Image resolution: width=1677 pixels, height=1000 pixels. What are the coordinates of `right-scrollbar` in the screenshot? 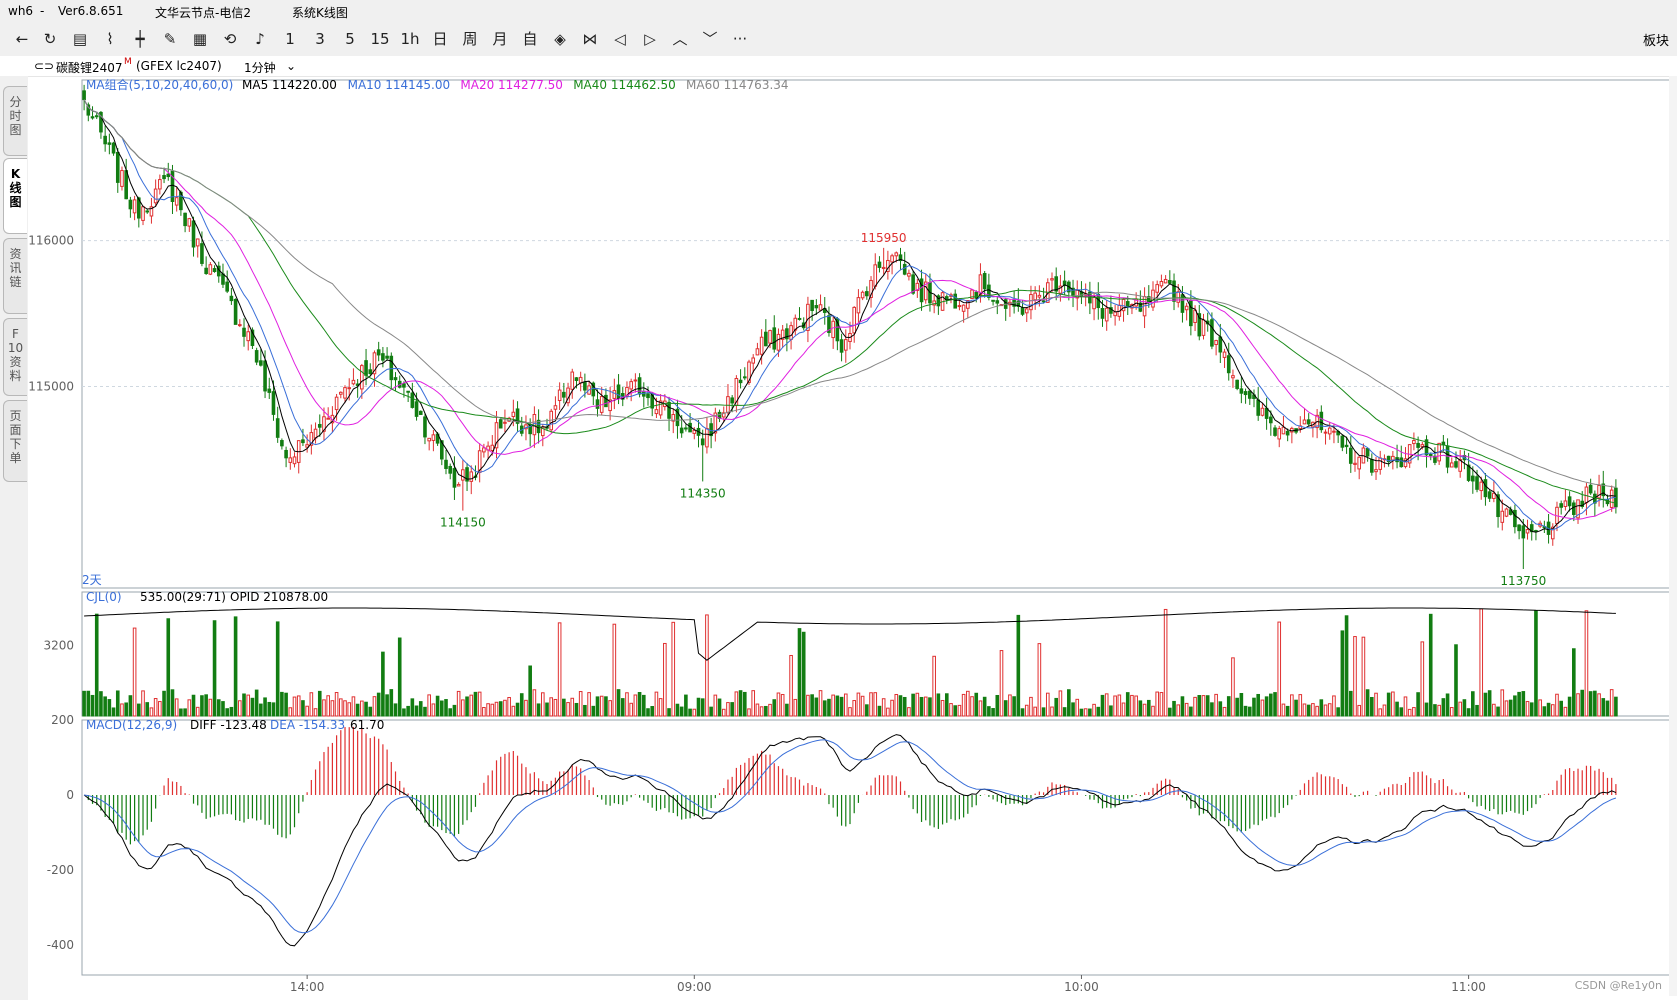 It's located at (1673, 536).